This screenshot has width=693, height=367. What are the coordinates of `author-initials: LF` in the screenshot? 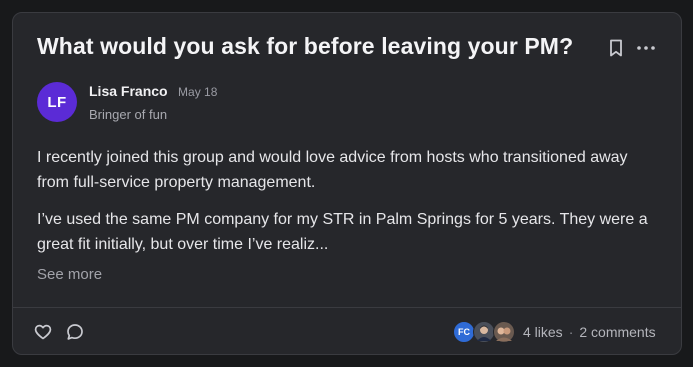 It's located at (57, 102).